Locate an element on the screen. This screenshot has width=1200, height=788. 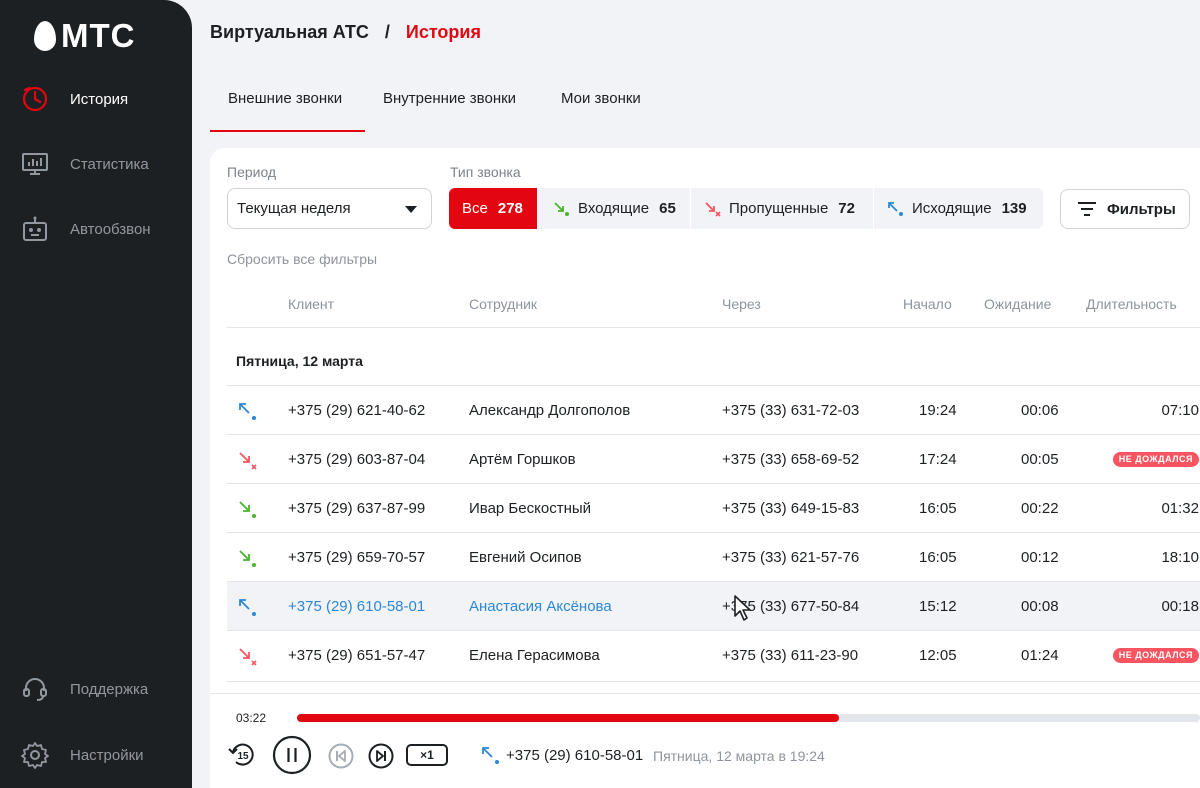
row-employee: Александр Долгополов is located at coordinates (550, 410).